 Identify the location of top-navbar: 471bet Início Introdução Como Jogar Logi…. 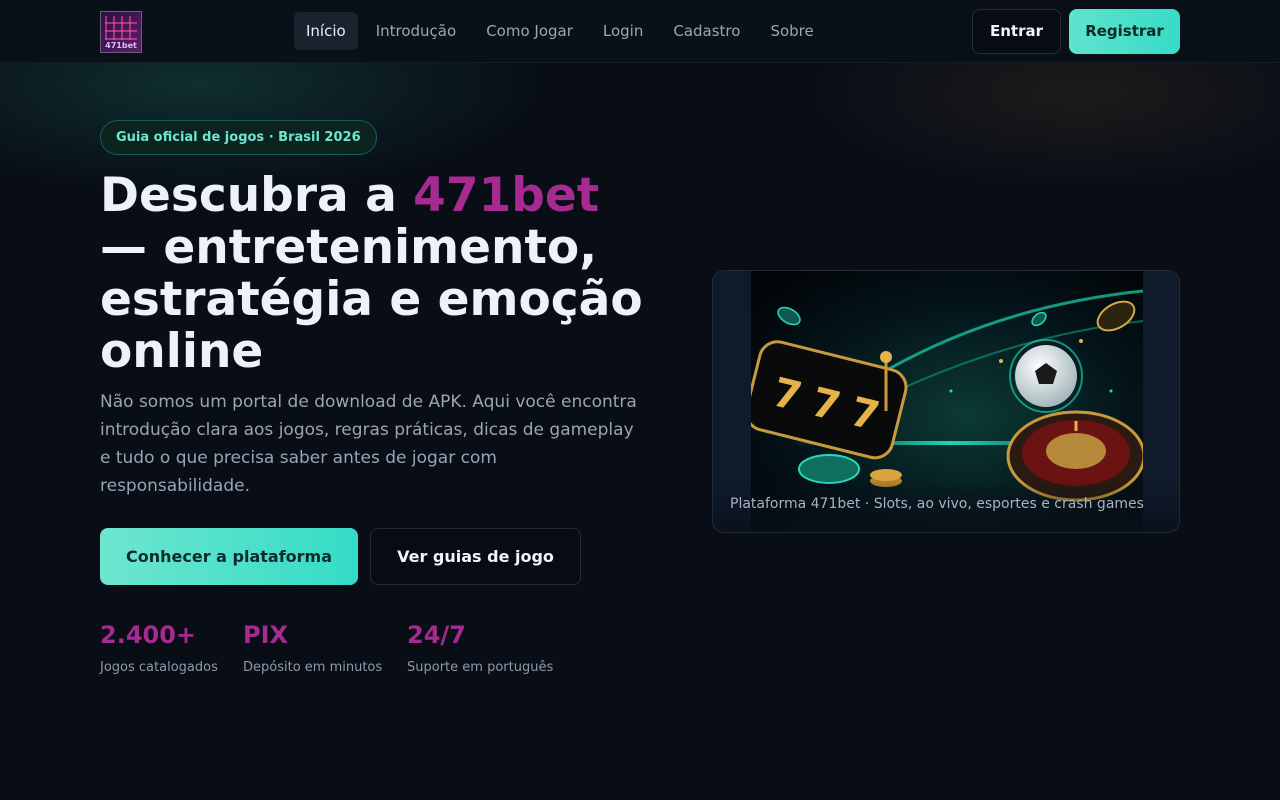
(640, 31).